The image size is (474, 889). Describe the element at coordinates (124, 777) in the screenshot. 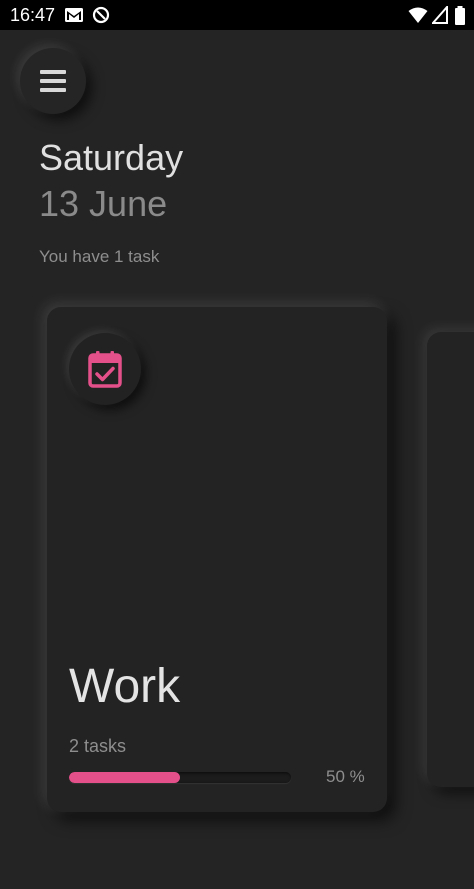

I see `progress-bar-fill` at that location.